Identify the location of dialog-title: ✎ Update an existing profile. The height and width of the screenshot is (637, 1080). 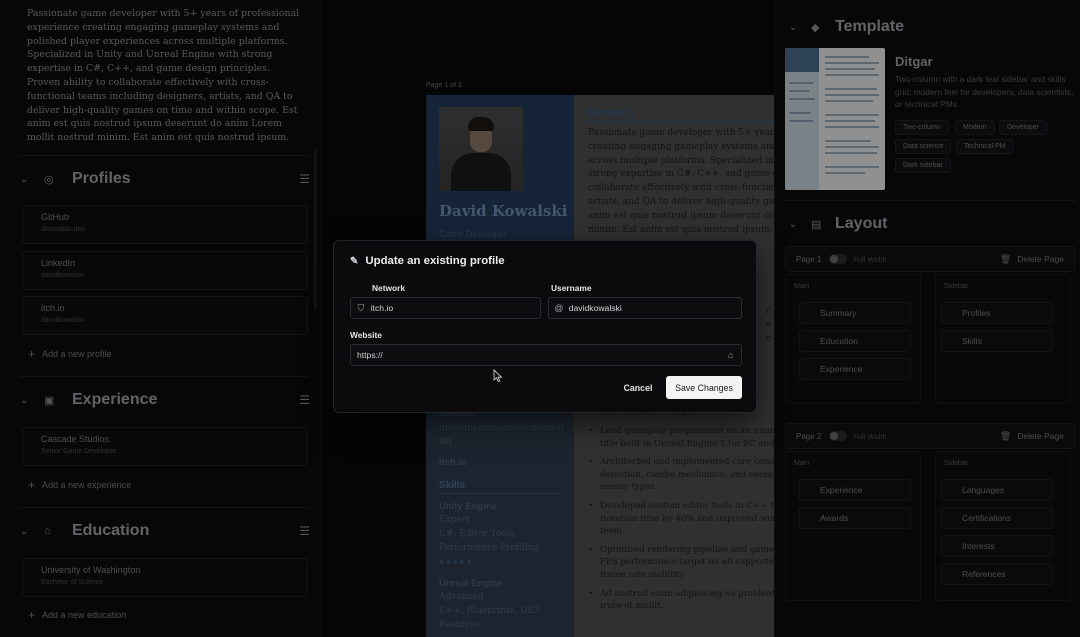
(427, 261).